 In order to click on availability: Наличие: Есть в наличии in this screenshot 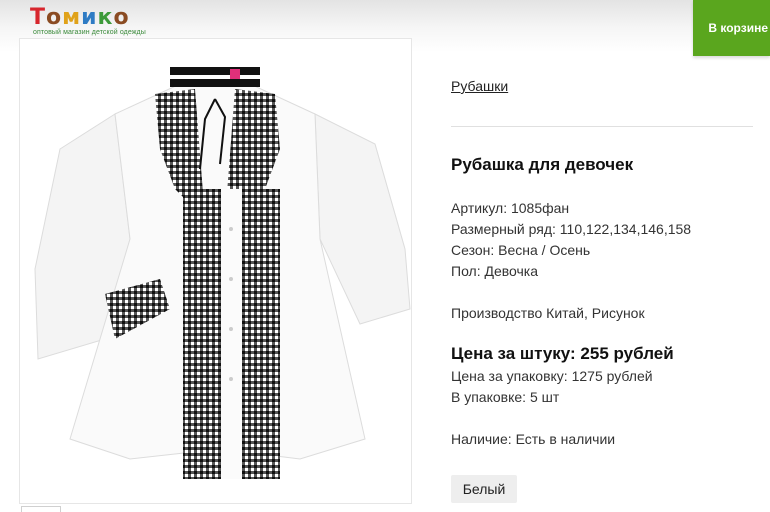, I will do `click(533, 439)`.